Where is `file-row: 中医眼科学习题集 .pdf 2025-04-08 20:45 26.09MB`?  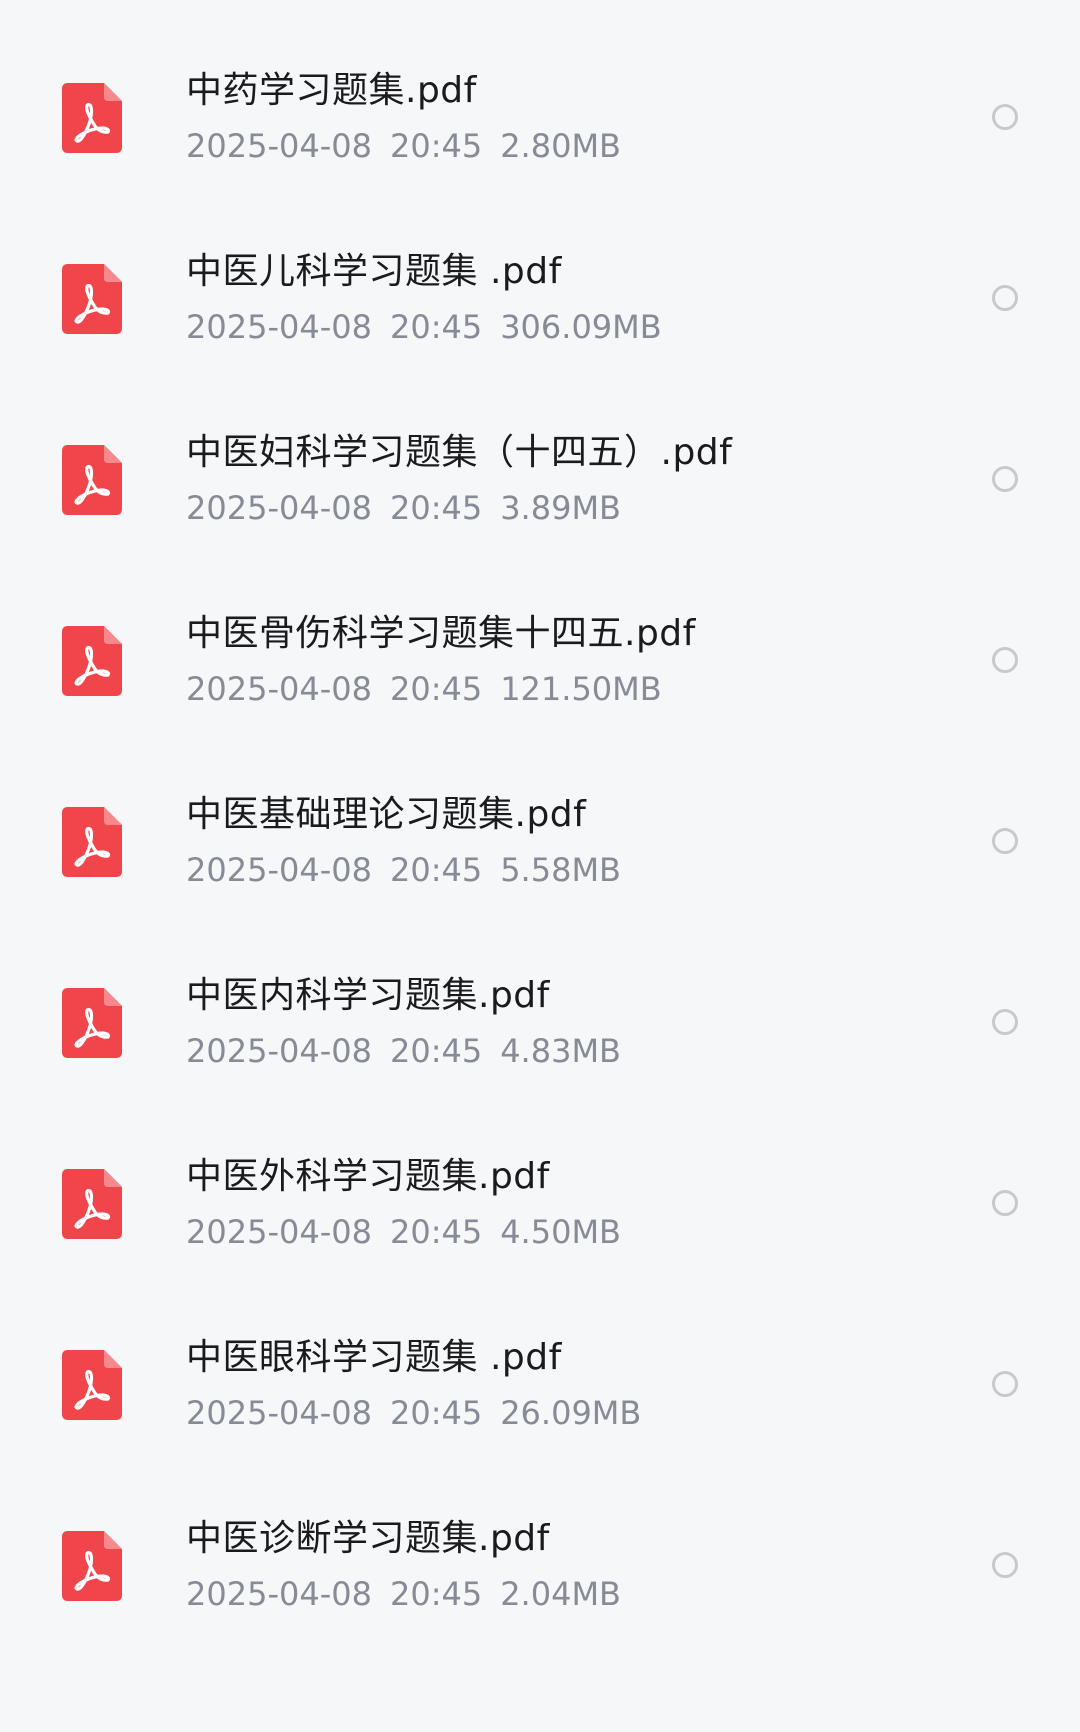
file-row: 中医眼科学习题集 .pdf 2025-04-08 20:45 26.09MB is located at coordinates (540, 1385).